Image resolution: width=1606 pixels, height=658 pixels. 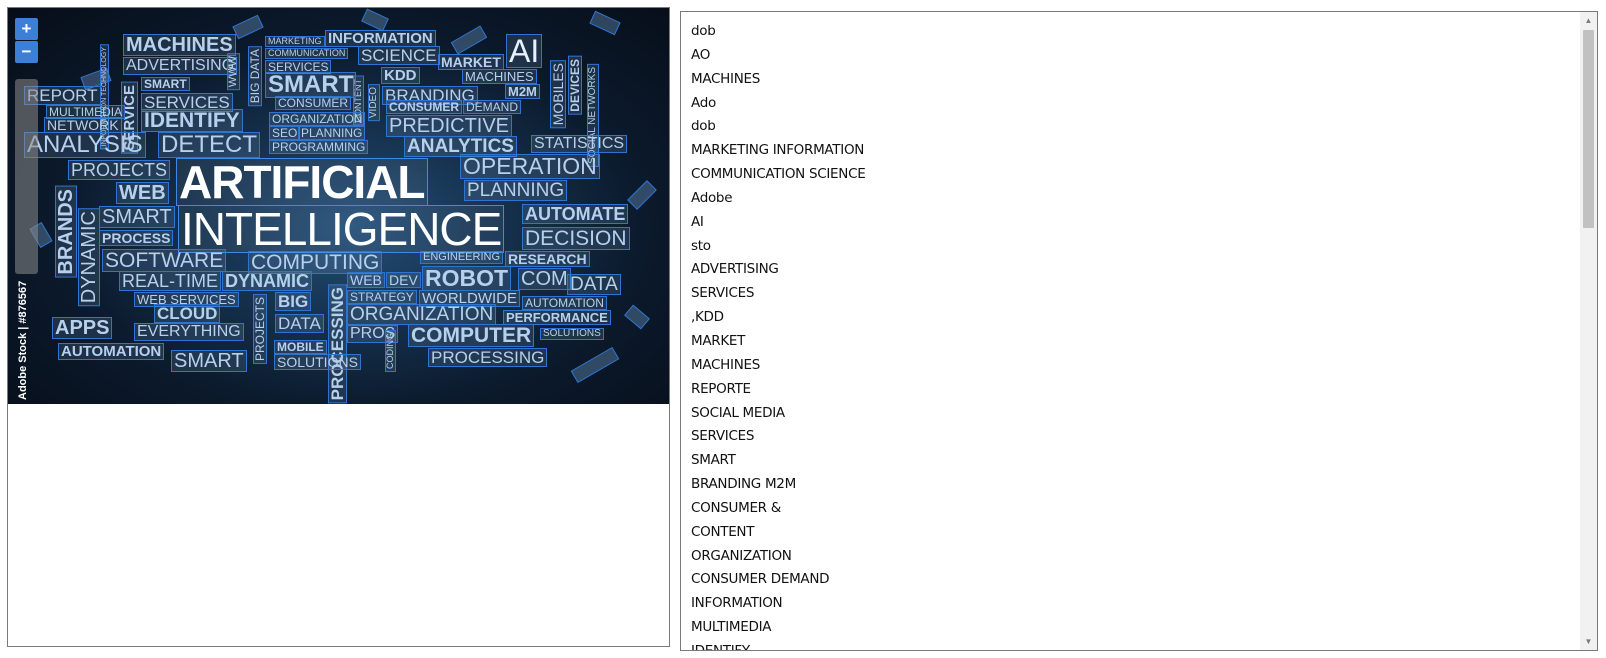 What do you see at coordinates (462, 257) in the screenshot?
I see `word-cloud-word: ENGINEERING` at bounding box center [462, 257].